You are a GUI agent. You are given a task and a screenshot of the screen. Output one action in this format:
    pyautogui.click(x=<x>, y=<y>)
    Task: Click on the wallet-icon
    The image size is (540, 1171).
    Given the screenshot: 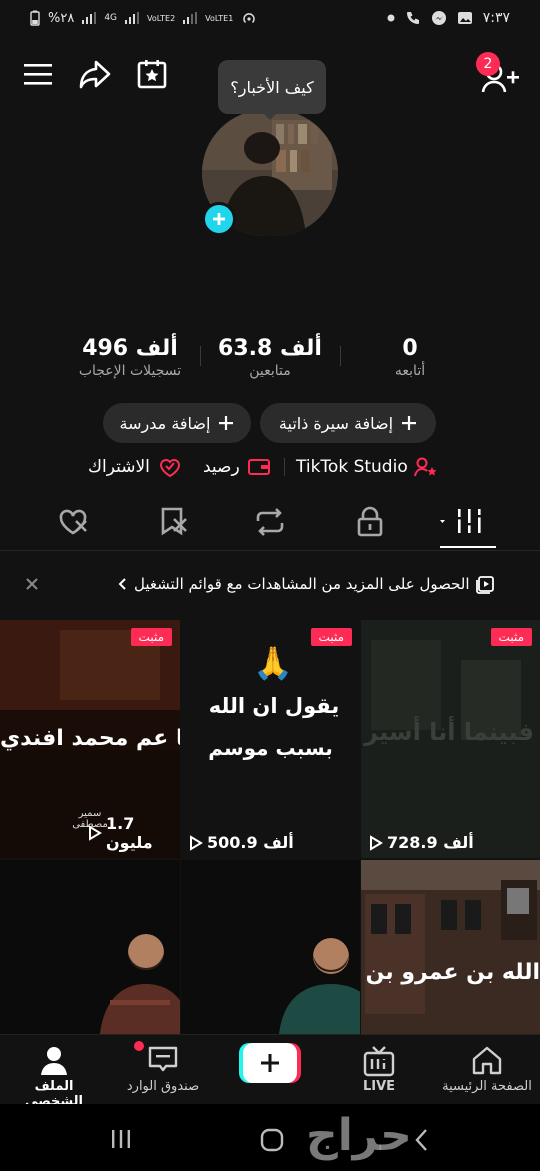 What is the action you would take?
    pyautogui.click(x=258, y=467)
    